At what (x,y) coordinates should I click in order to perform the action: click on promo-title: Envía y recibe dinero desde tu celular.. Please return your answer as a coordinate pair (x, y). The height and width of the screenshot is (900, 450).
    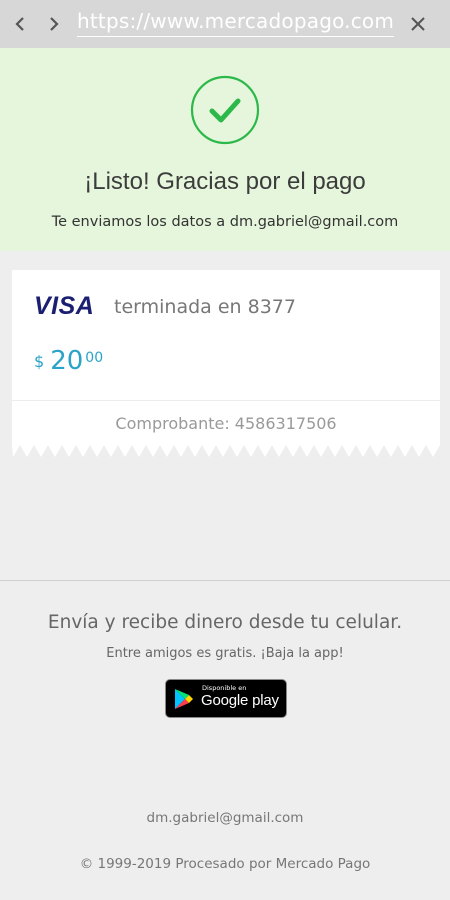
    Looking at the image, I should click on (225, 622).